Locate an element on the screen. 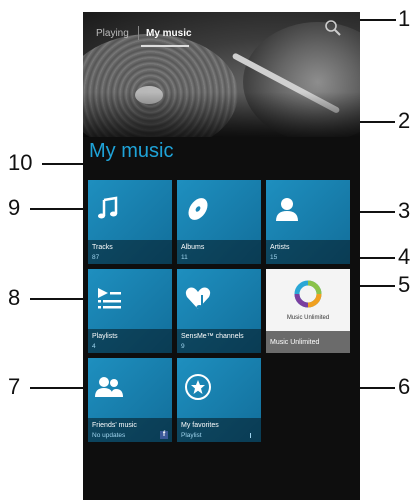 The height and width of the screenshot is (500, 419). star-icon is located at coordinates (198, 387).